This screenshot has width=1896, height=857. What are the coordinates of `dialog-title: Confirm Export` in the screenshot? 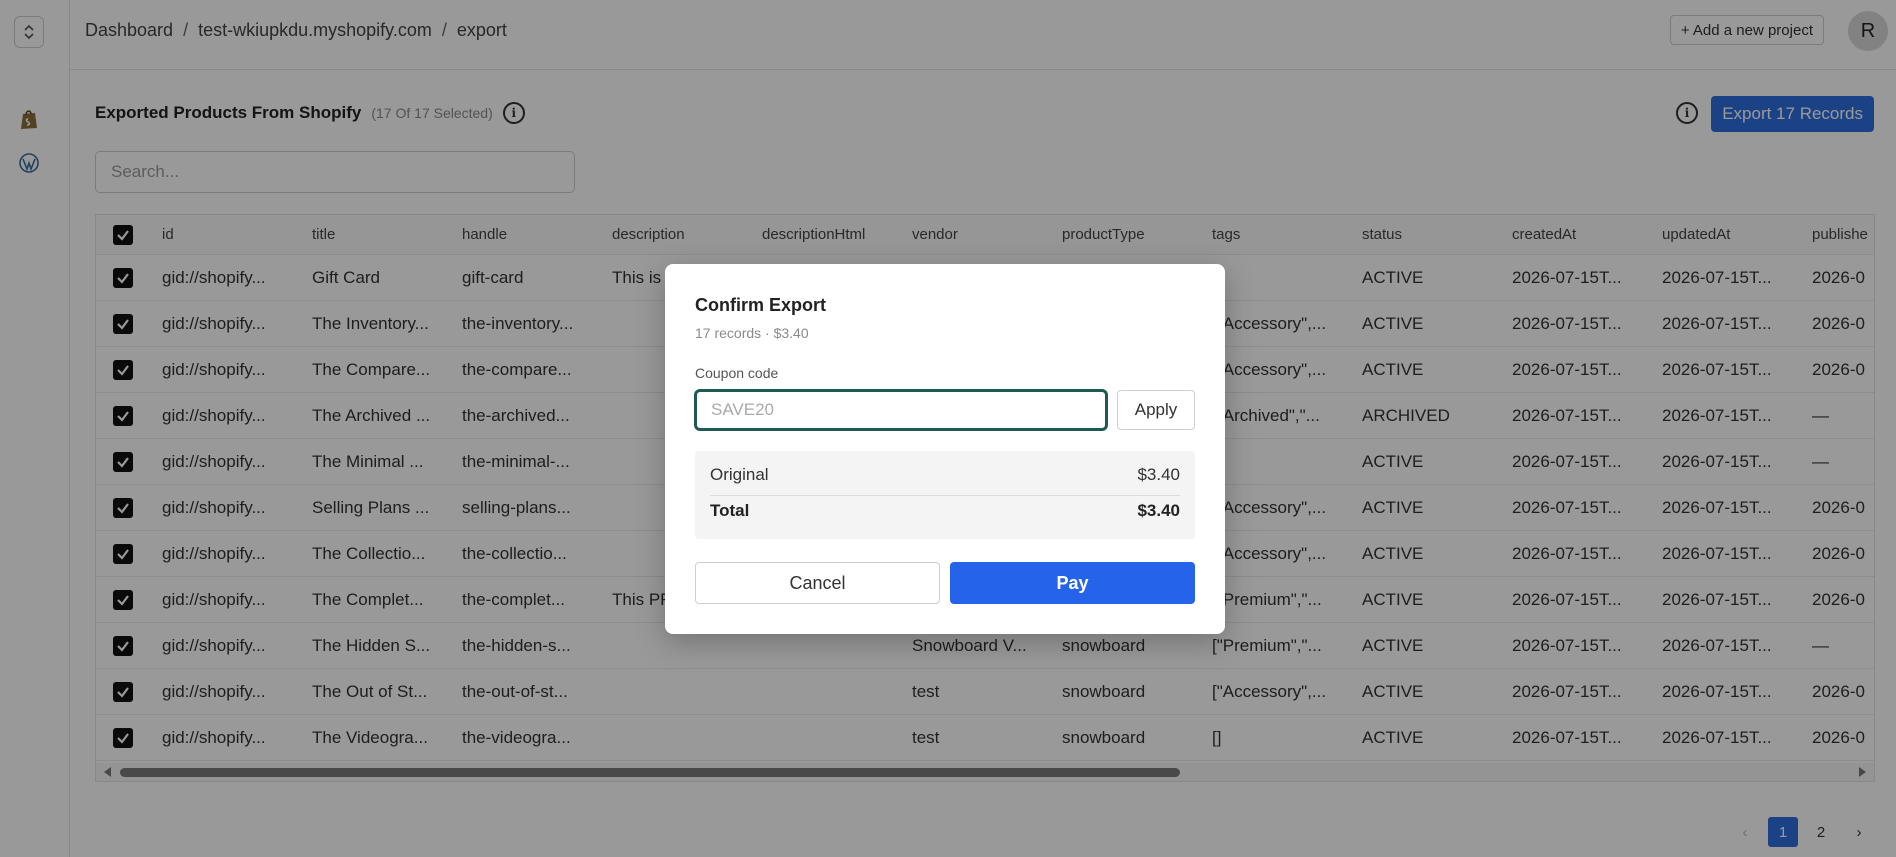 It's located at (761, 305).